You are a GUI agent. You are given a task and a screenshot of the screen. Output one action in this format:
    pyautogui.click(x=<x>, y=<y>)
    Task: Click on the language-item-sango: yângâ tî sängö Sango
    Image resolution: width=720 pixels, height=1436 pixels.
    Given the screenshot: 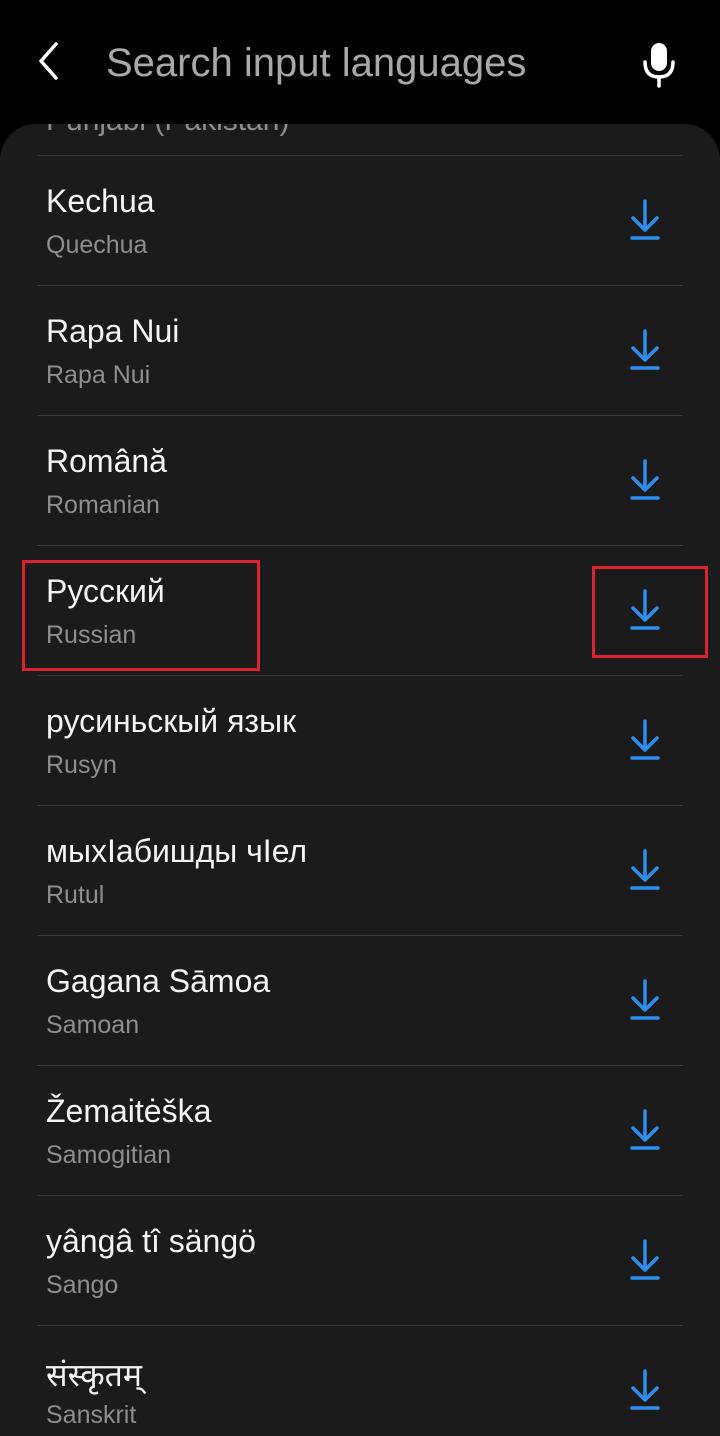 What is the action you would take?
    pyautogui.click(x=360, y=1260)
    